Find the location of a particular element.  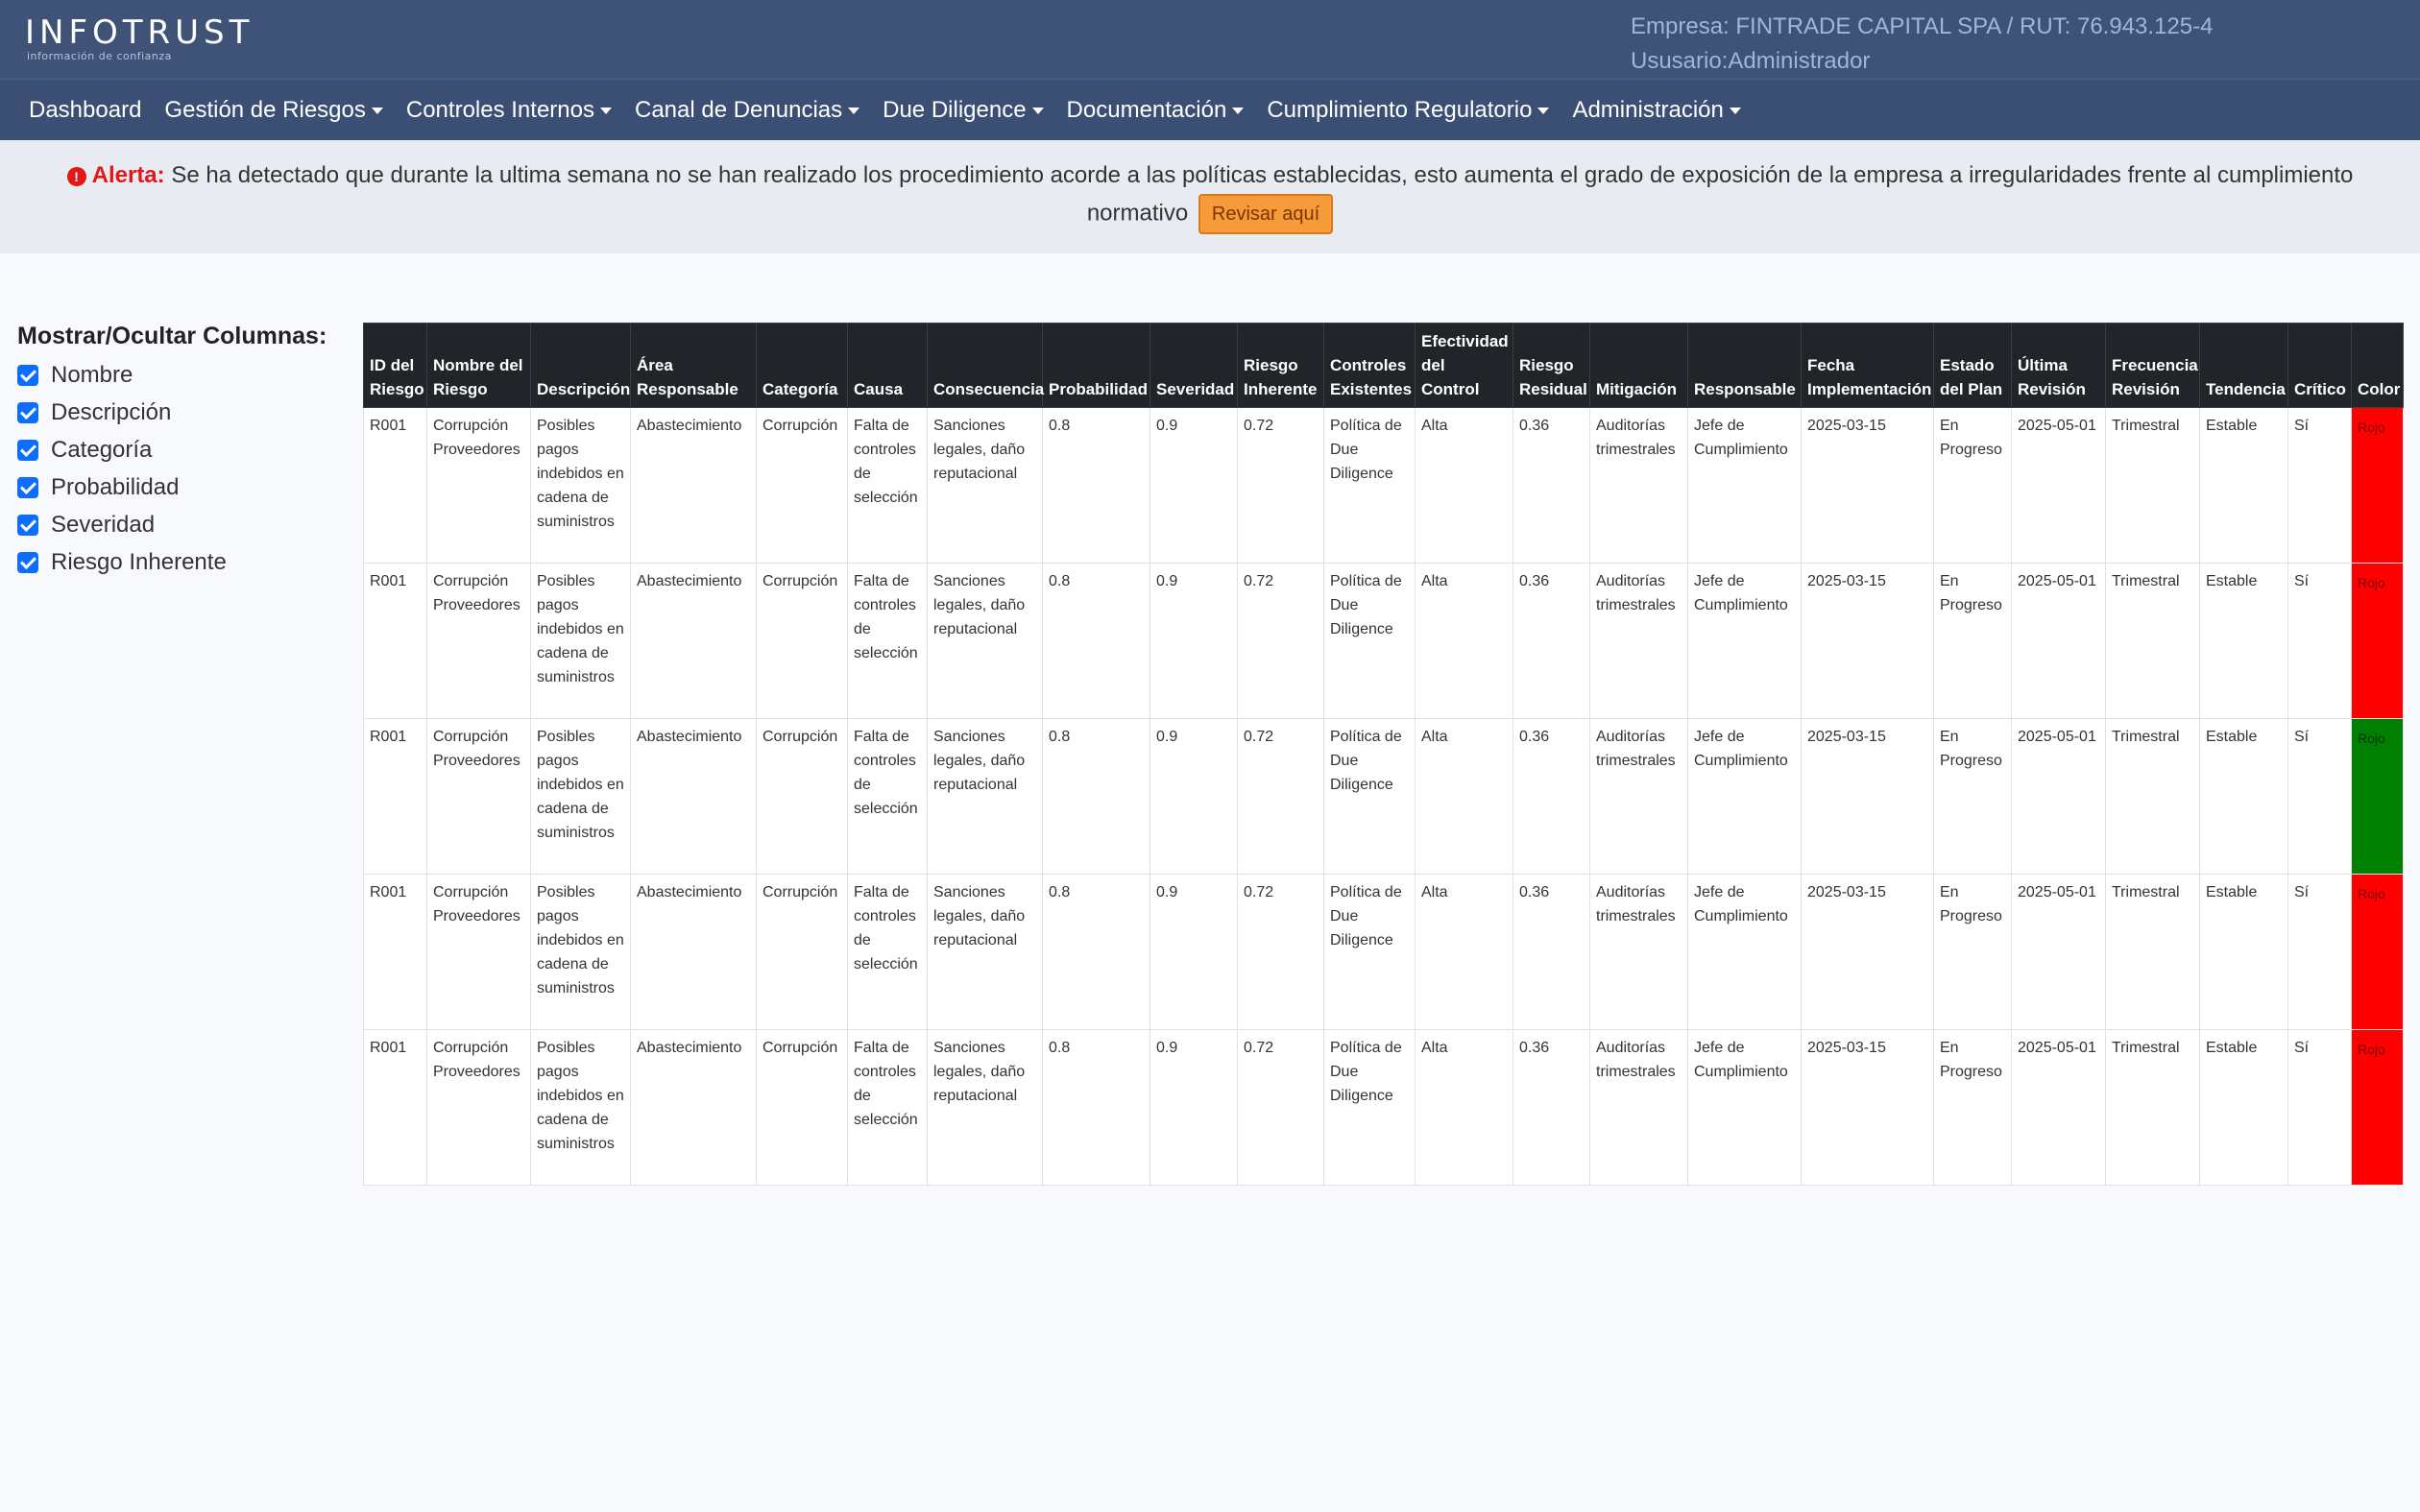

toggle-categoria: Categoría is located at coordinates (180, 449).